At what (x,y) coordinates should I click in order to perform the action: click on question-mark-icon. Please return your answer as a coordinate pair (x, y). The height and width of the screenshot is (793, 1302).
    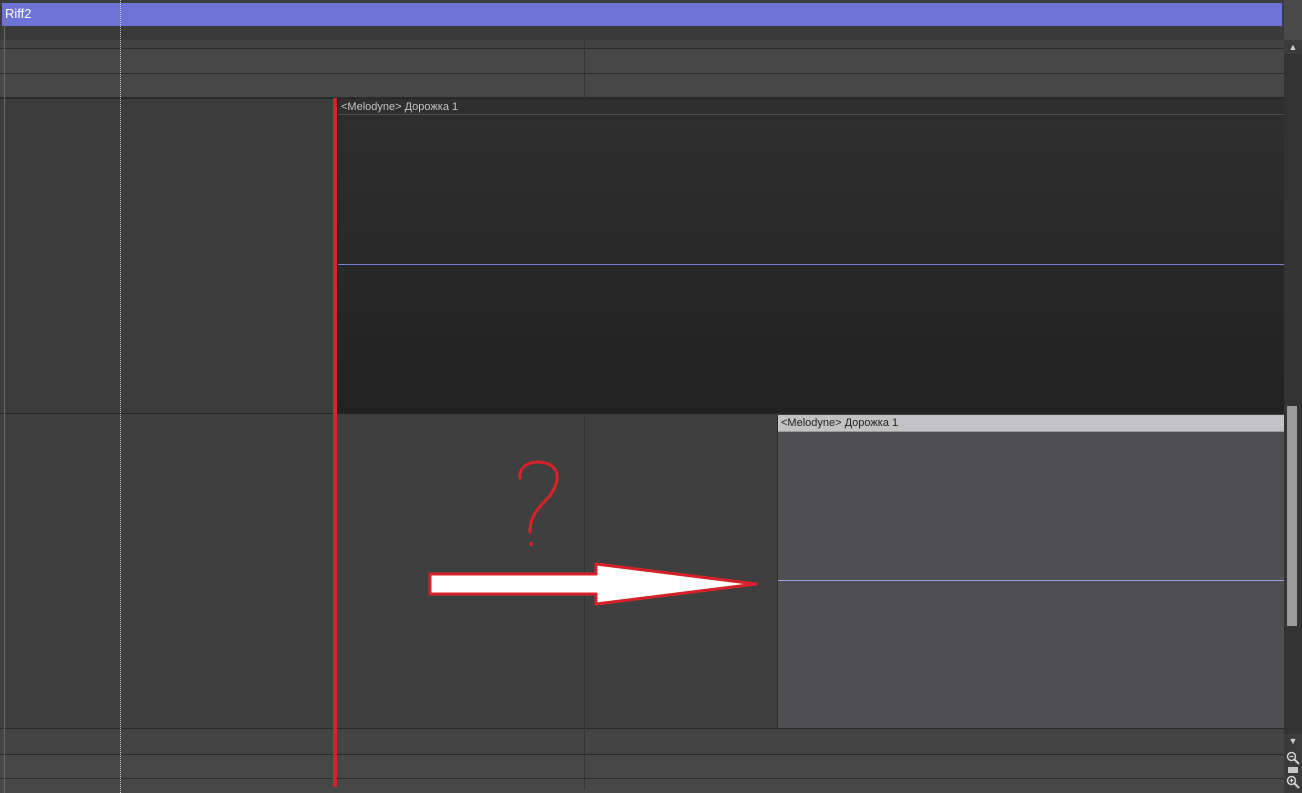
    Looking at the image, I should click on (538, 497).